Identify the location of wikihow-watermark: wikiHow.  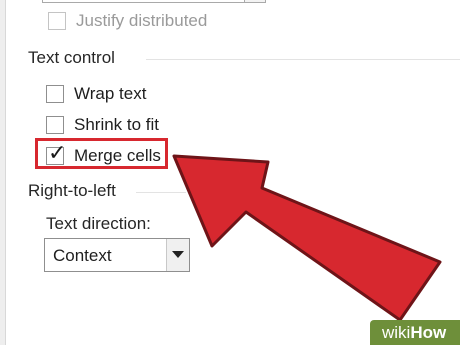
(415, 332).